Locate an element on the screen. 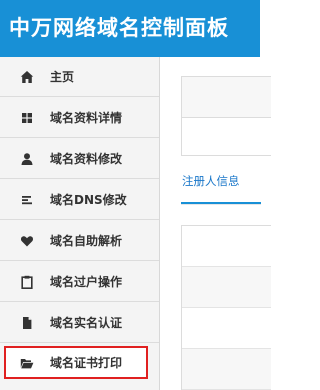  sidebar-item-domain-edit: 域名资料修改 is located at coordinates (79, 159).